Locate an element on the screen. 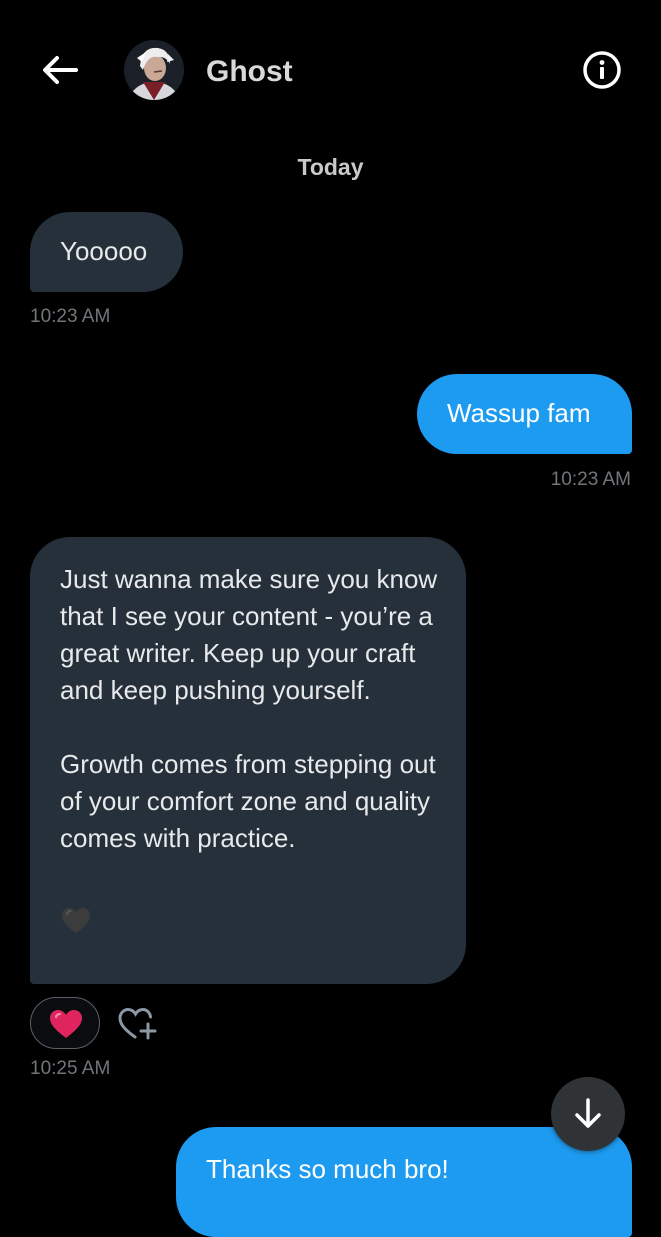  info-button is located at coordinates (602, 70).